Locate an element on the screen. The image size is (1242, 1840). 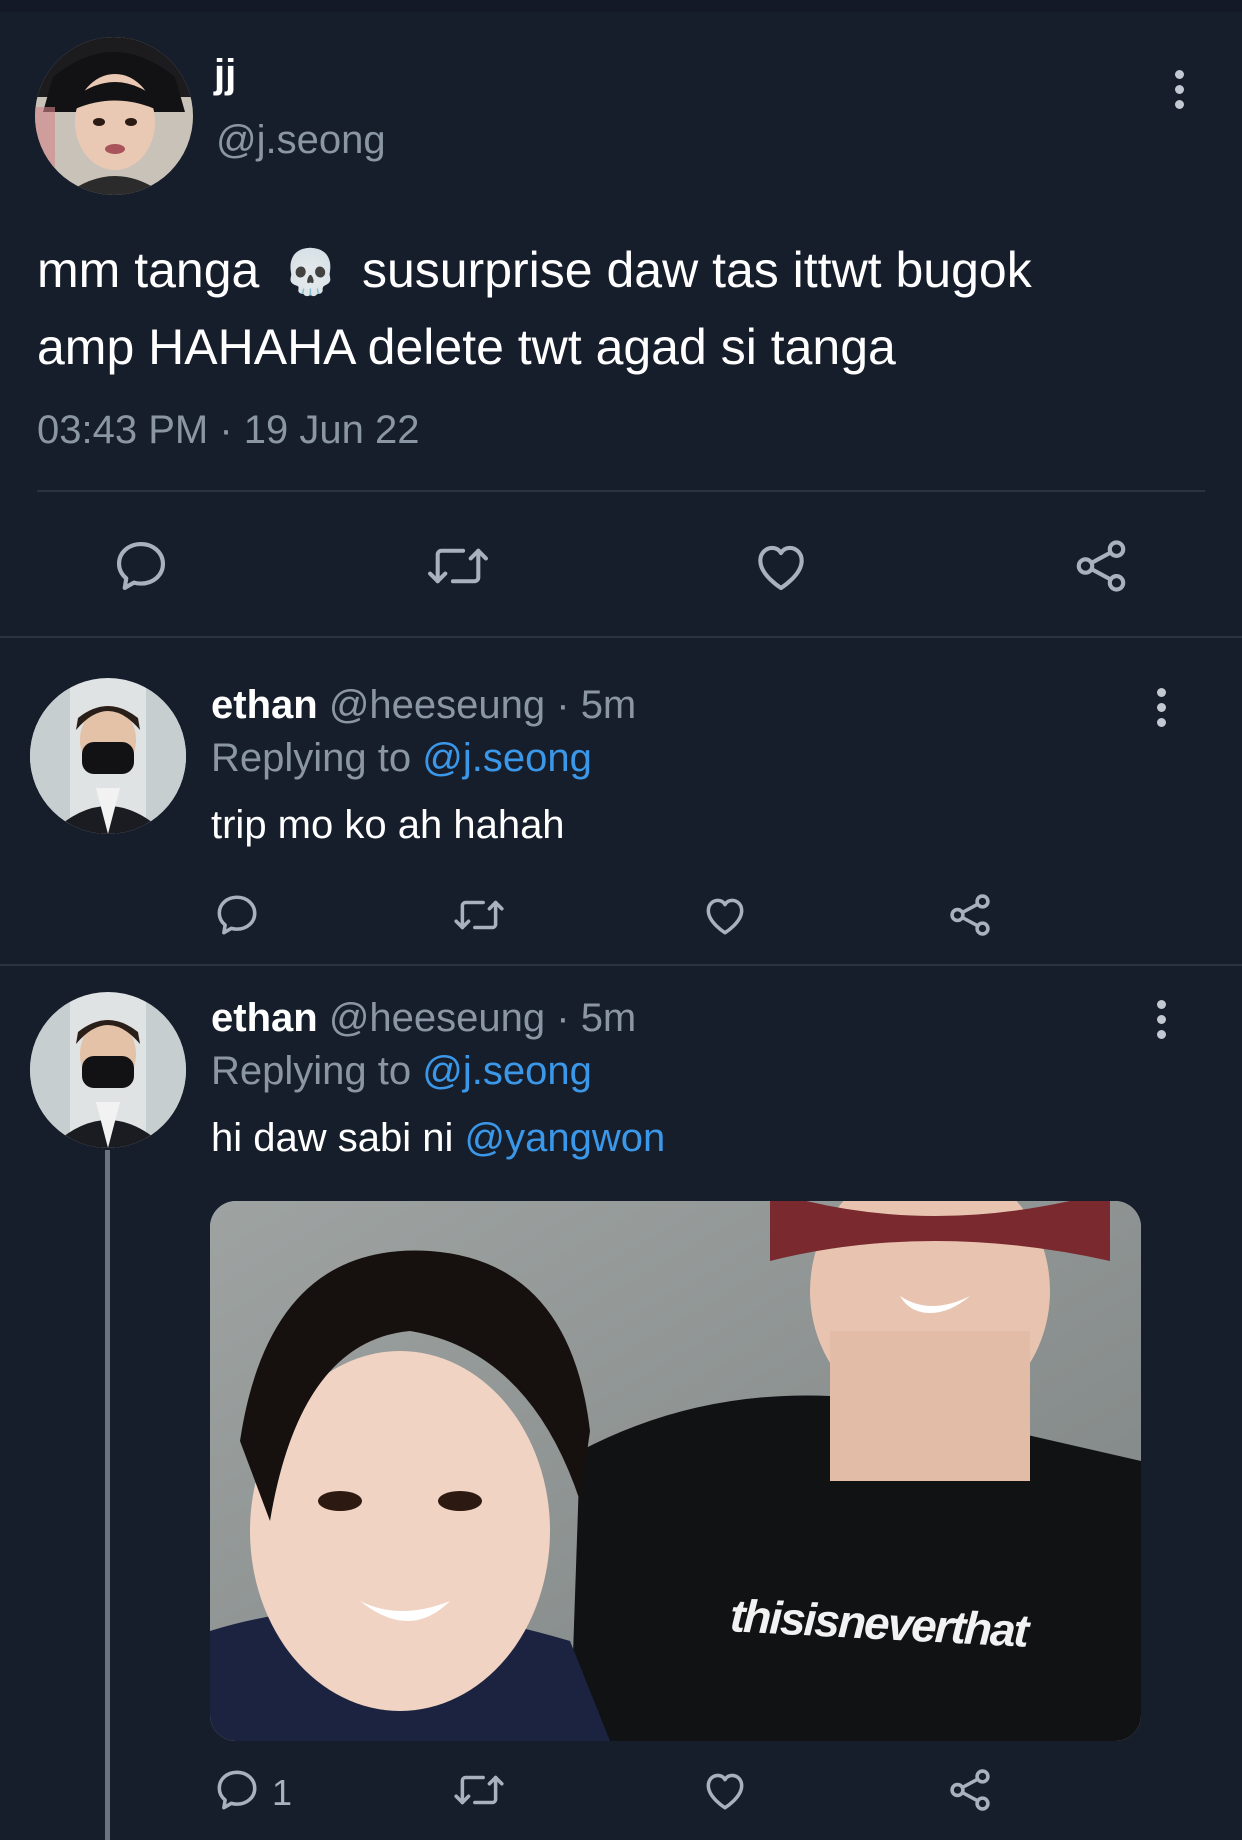
avatar-jj is located at coordinates (114, 116).